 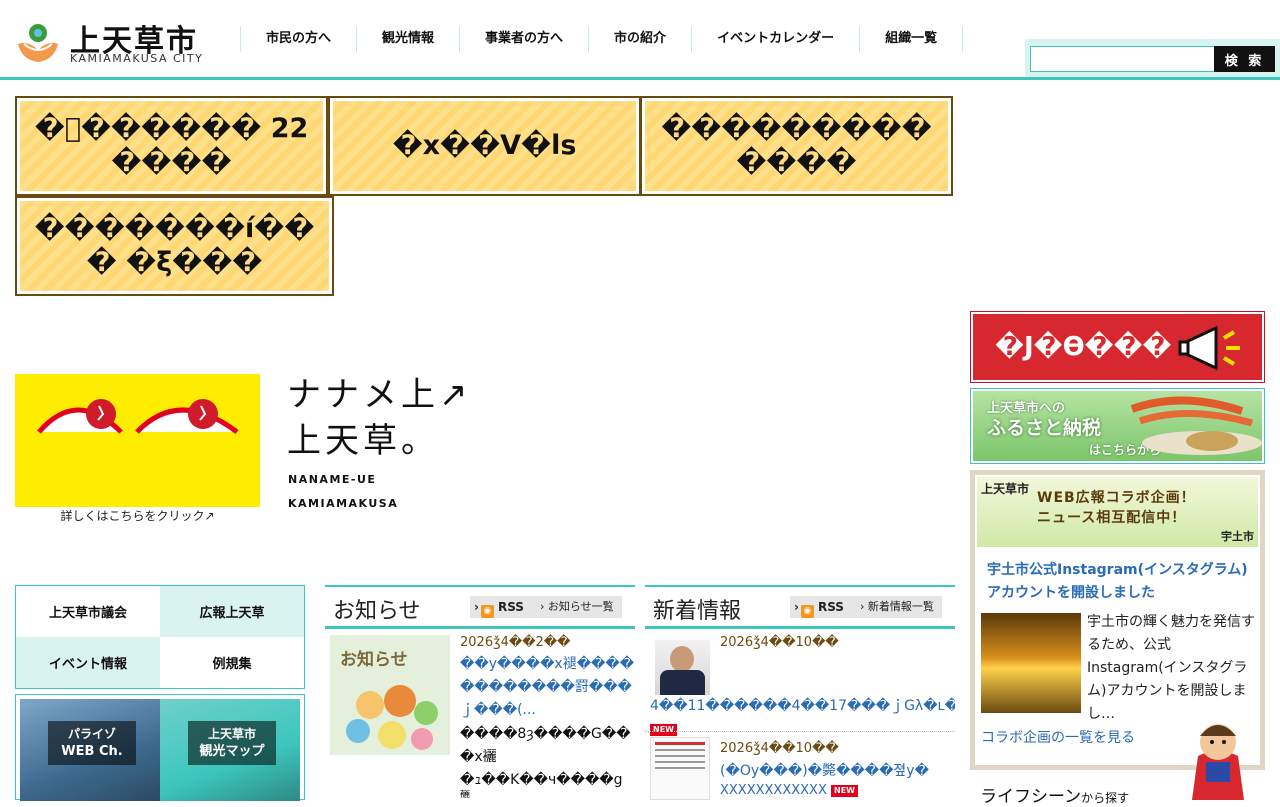 What do you see at coordinates (478, 757) in the screenshot?
I see `notice-text: �x襹` at bounding box center [478, 757].